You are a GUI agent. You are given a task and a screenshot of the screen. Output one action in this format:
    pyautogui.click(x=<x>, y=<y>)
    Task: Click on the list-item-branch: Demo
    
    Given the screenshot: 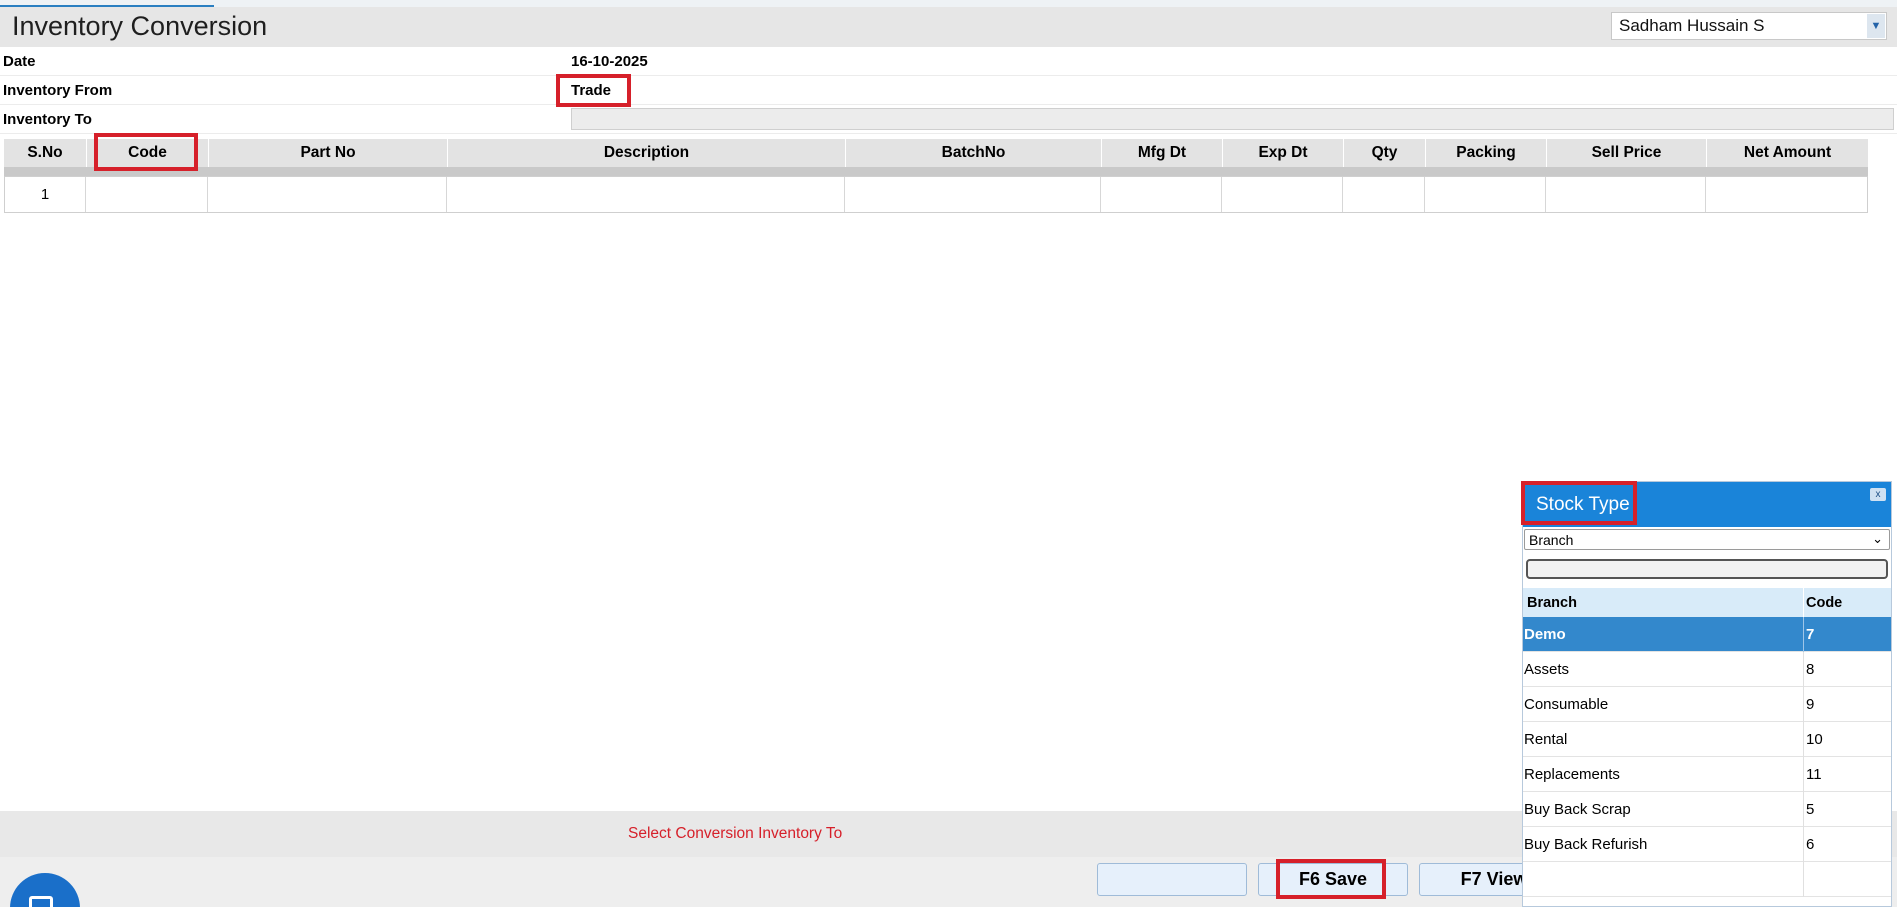 What is the action you would take?
    pyautogui.click(x=1545, y=634)
    